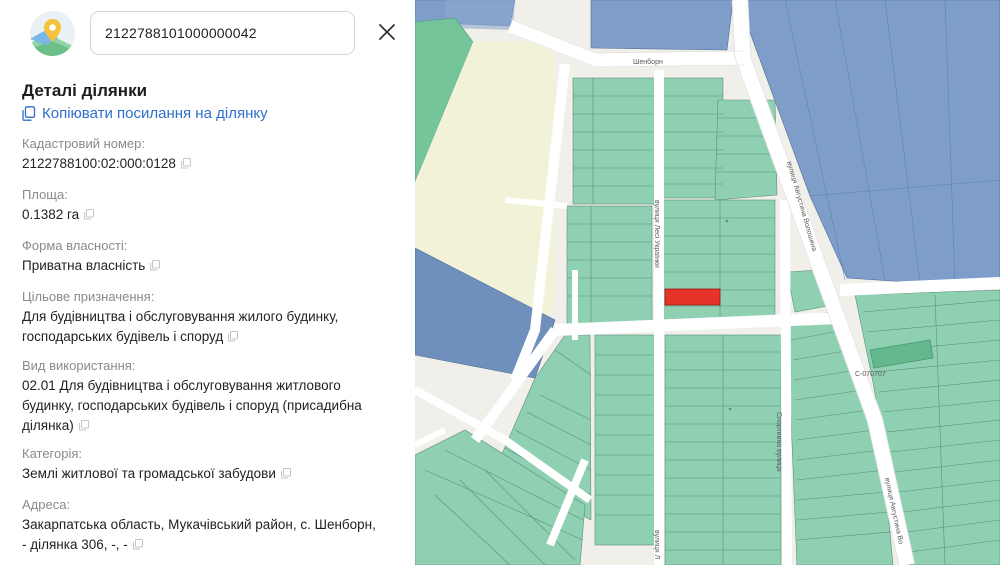 The height and width of the screenshot is (565, 1000). Describe the element at coordinates (870, 374) in the screenshot. I see `parcel-code-label: С-070707` at that location.